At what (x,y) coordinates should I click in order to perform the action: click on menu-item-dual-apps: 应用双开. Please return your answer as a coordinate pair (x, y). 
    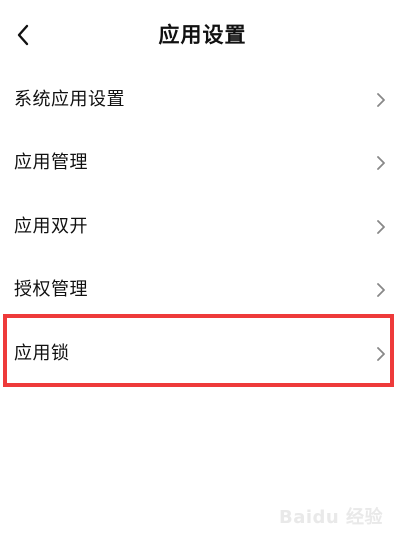
    Looking at the image, I should click on (202, 227).